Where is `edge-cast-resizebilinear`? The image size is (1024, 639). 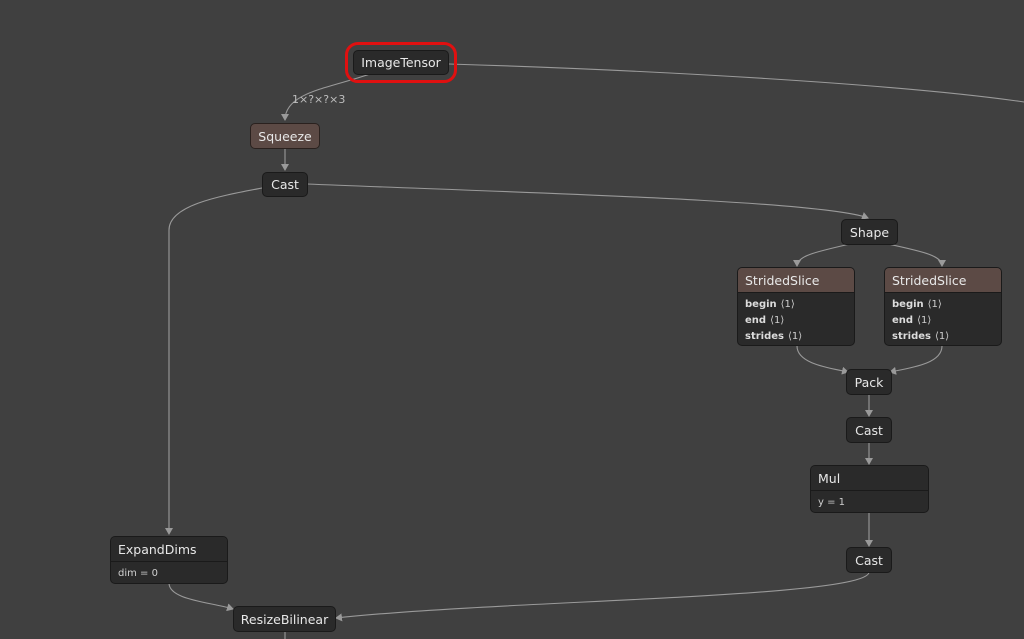 edge-cast-resizebilinear is located at coordinates (602, 596).